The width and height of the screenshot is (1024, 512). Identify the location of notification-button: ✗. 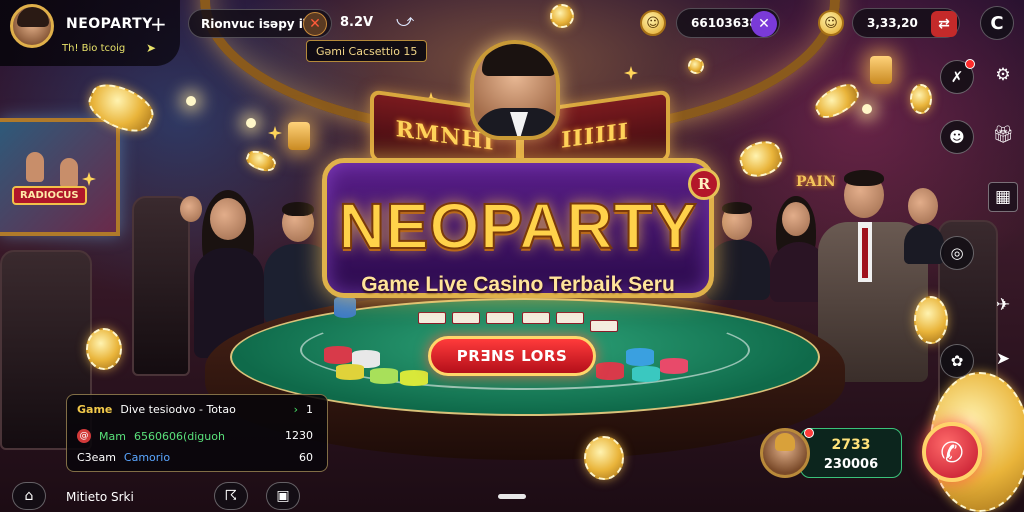
(957, 76).